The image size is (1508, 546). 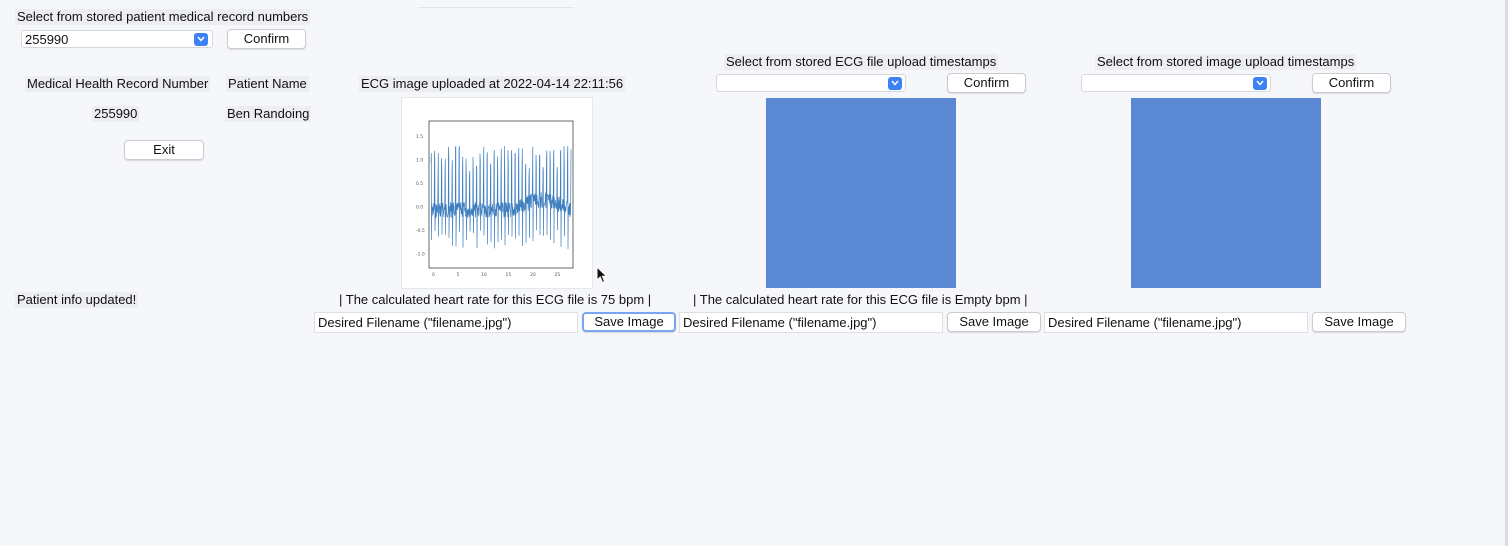 What do you see at coordinates (495, 199) in the screenshot?
I see `ecg-plot-svg: 1.5 1.0 0.5 0.0 -0.5 -1.0 0 5 10 15 20 25` at bounding box center [495, 199].